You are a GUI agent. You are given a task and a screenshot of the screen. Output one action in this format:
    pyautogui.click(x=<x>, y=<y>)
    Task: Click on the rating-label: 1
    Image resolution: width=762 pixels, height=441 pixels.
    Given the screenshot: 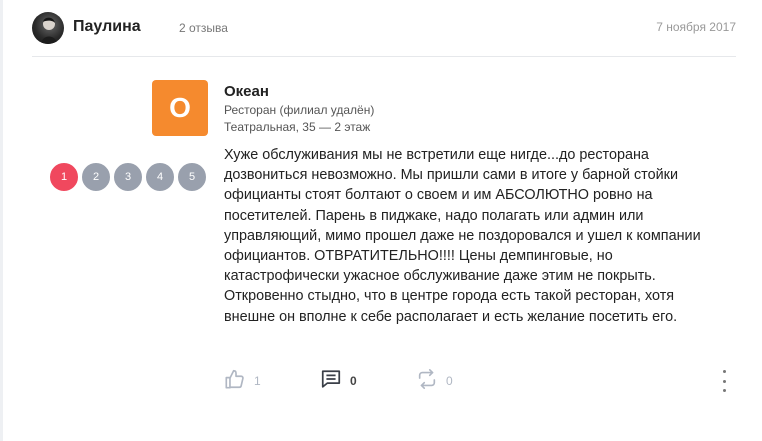 What is the action you would take?
    pyautogui.click(x=64, y=177)
    